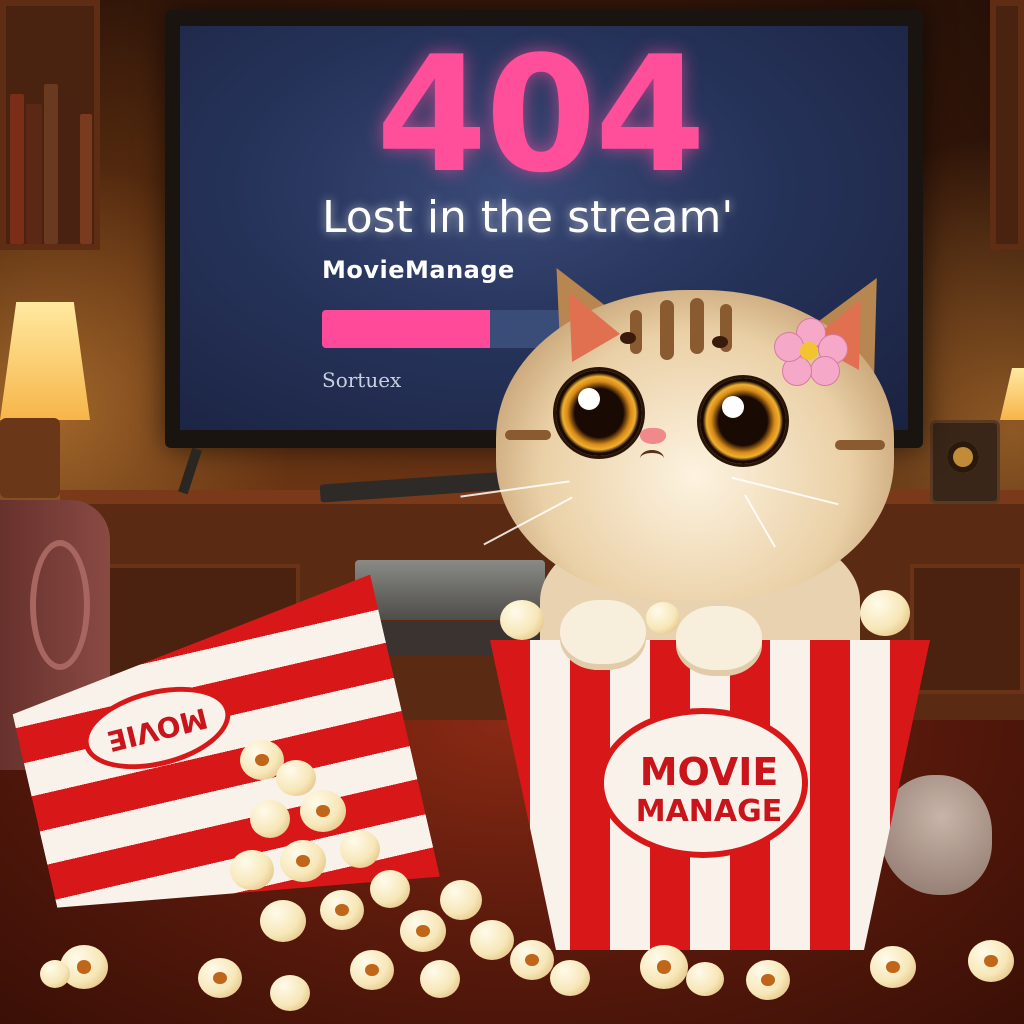 The width and height of the screenshot is (1024, 1024). Describe the element at coordinates (709, 811) in the screenshot. I see `bucket-label-line2: MANAGE` at that location.